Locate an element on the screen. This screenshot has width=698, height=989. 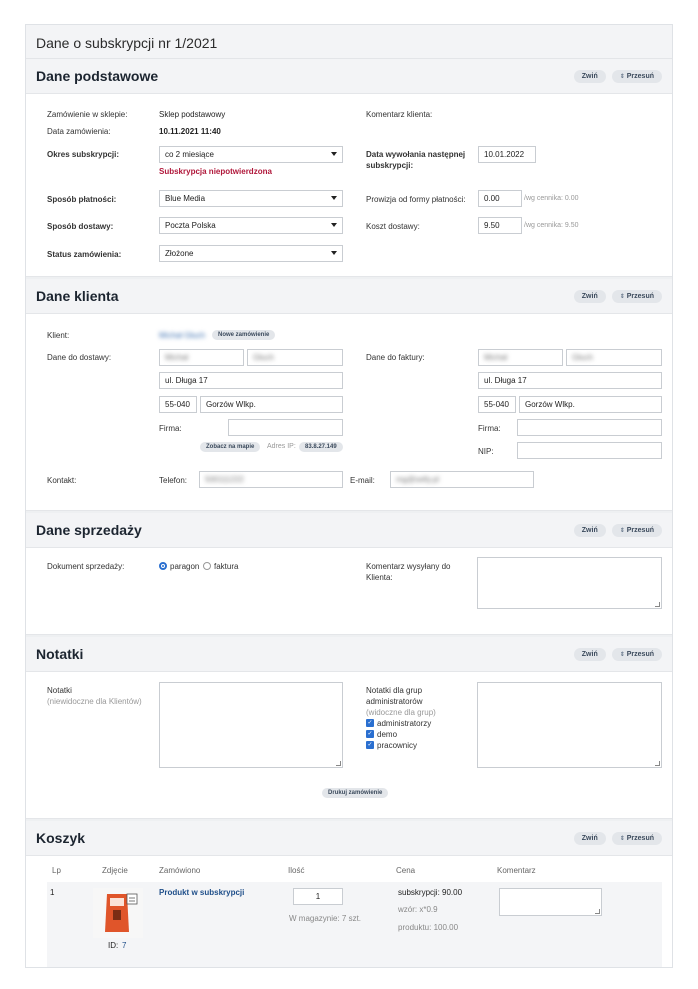
column-header: Ilość is located at coordinates (296, 870).